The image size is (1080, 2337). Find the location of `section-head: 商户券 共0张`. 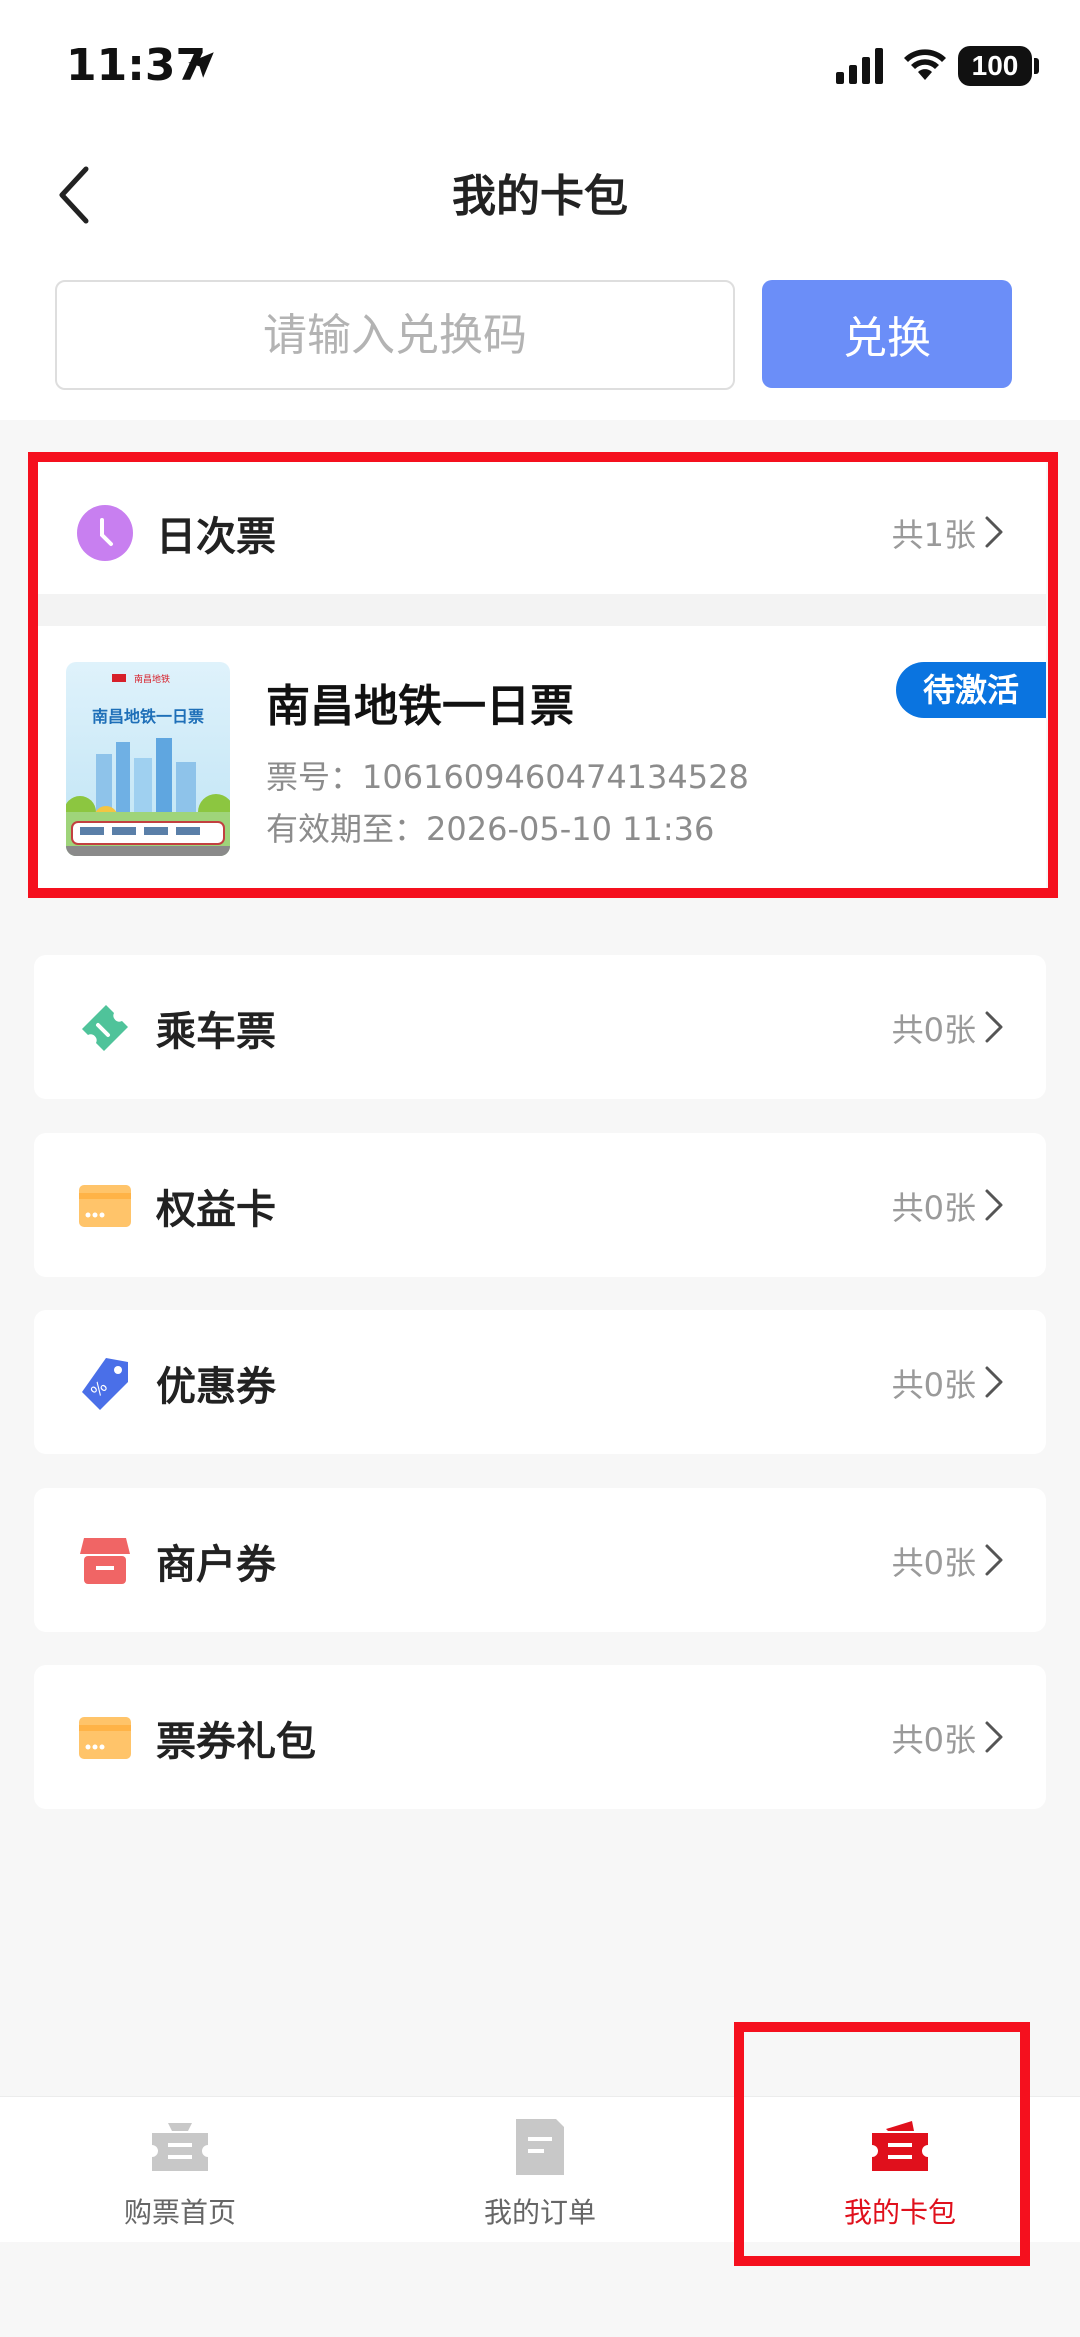

section-head: 商户券 共0张 is located at coordinates (540, 1560).